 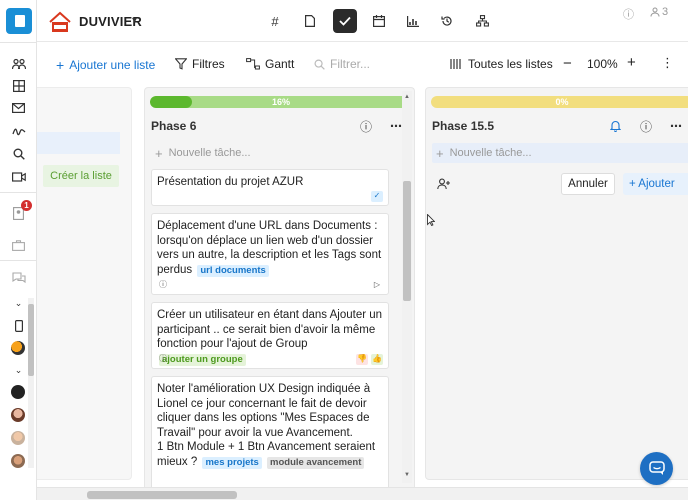 What do you see at coordinates (18, 85) in the screenshot?
I see `grid-icon` at bounding box center [18, 85].